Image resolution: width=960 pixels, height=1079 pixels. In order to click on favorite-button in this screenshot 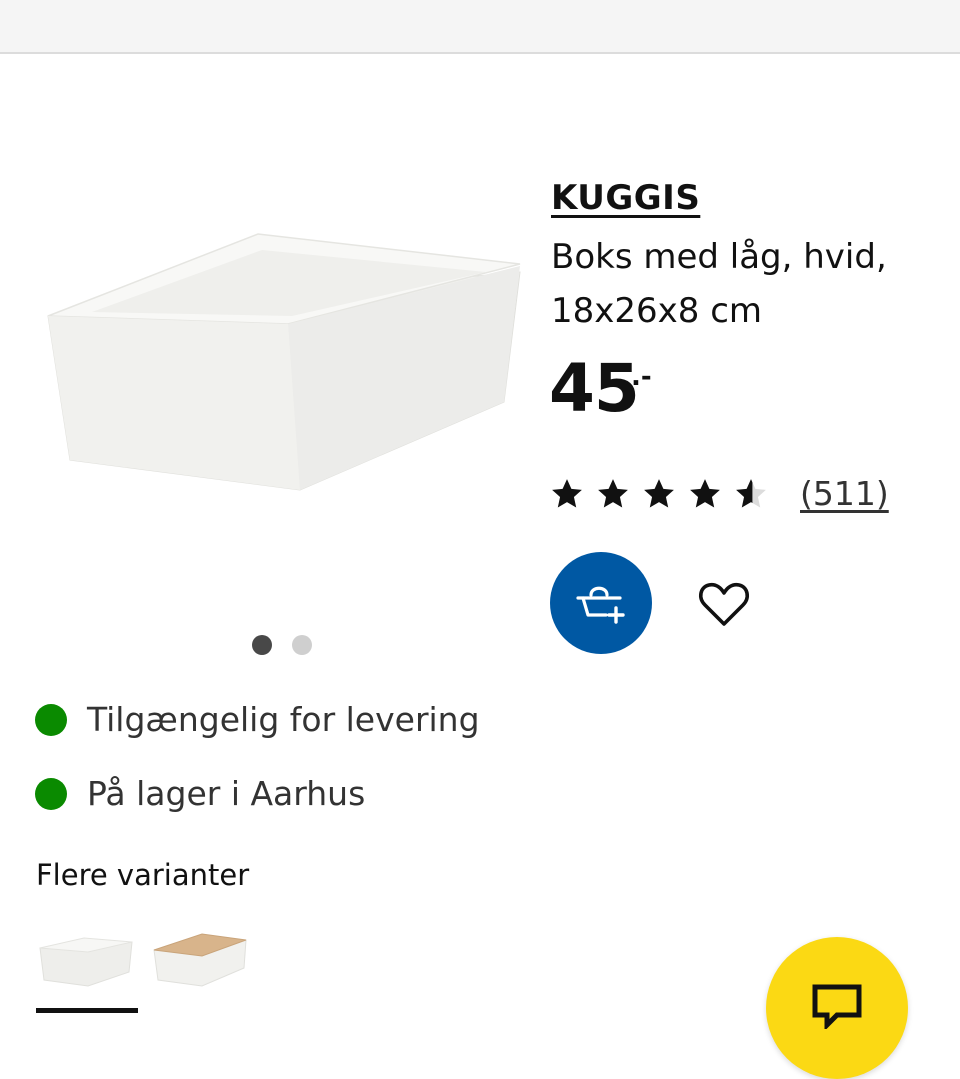, I will do `click(724, 605)`.